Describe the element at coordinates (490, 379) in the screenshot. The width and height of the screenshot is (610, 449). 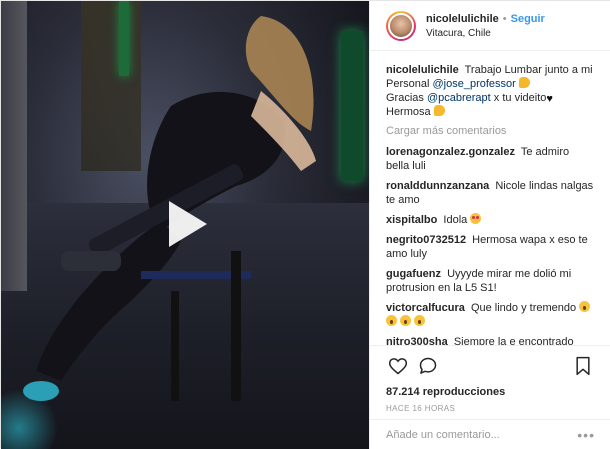
I see `post-actions: 87.214 reproducciones HACE 16 HORAS` at that location.